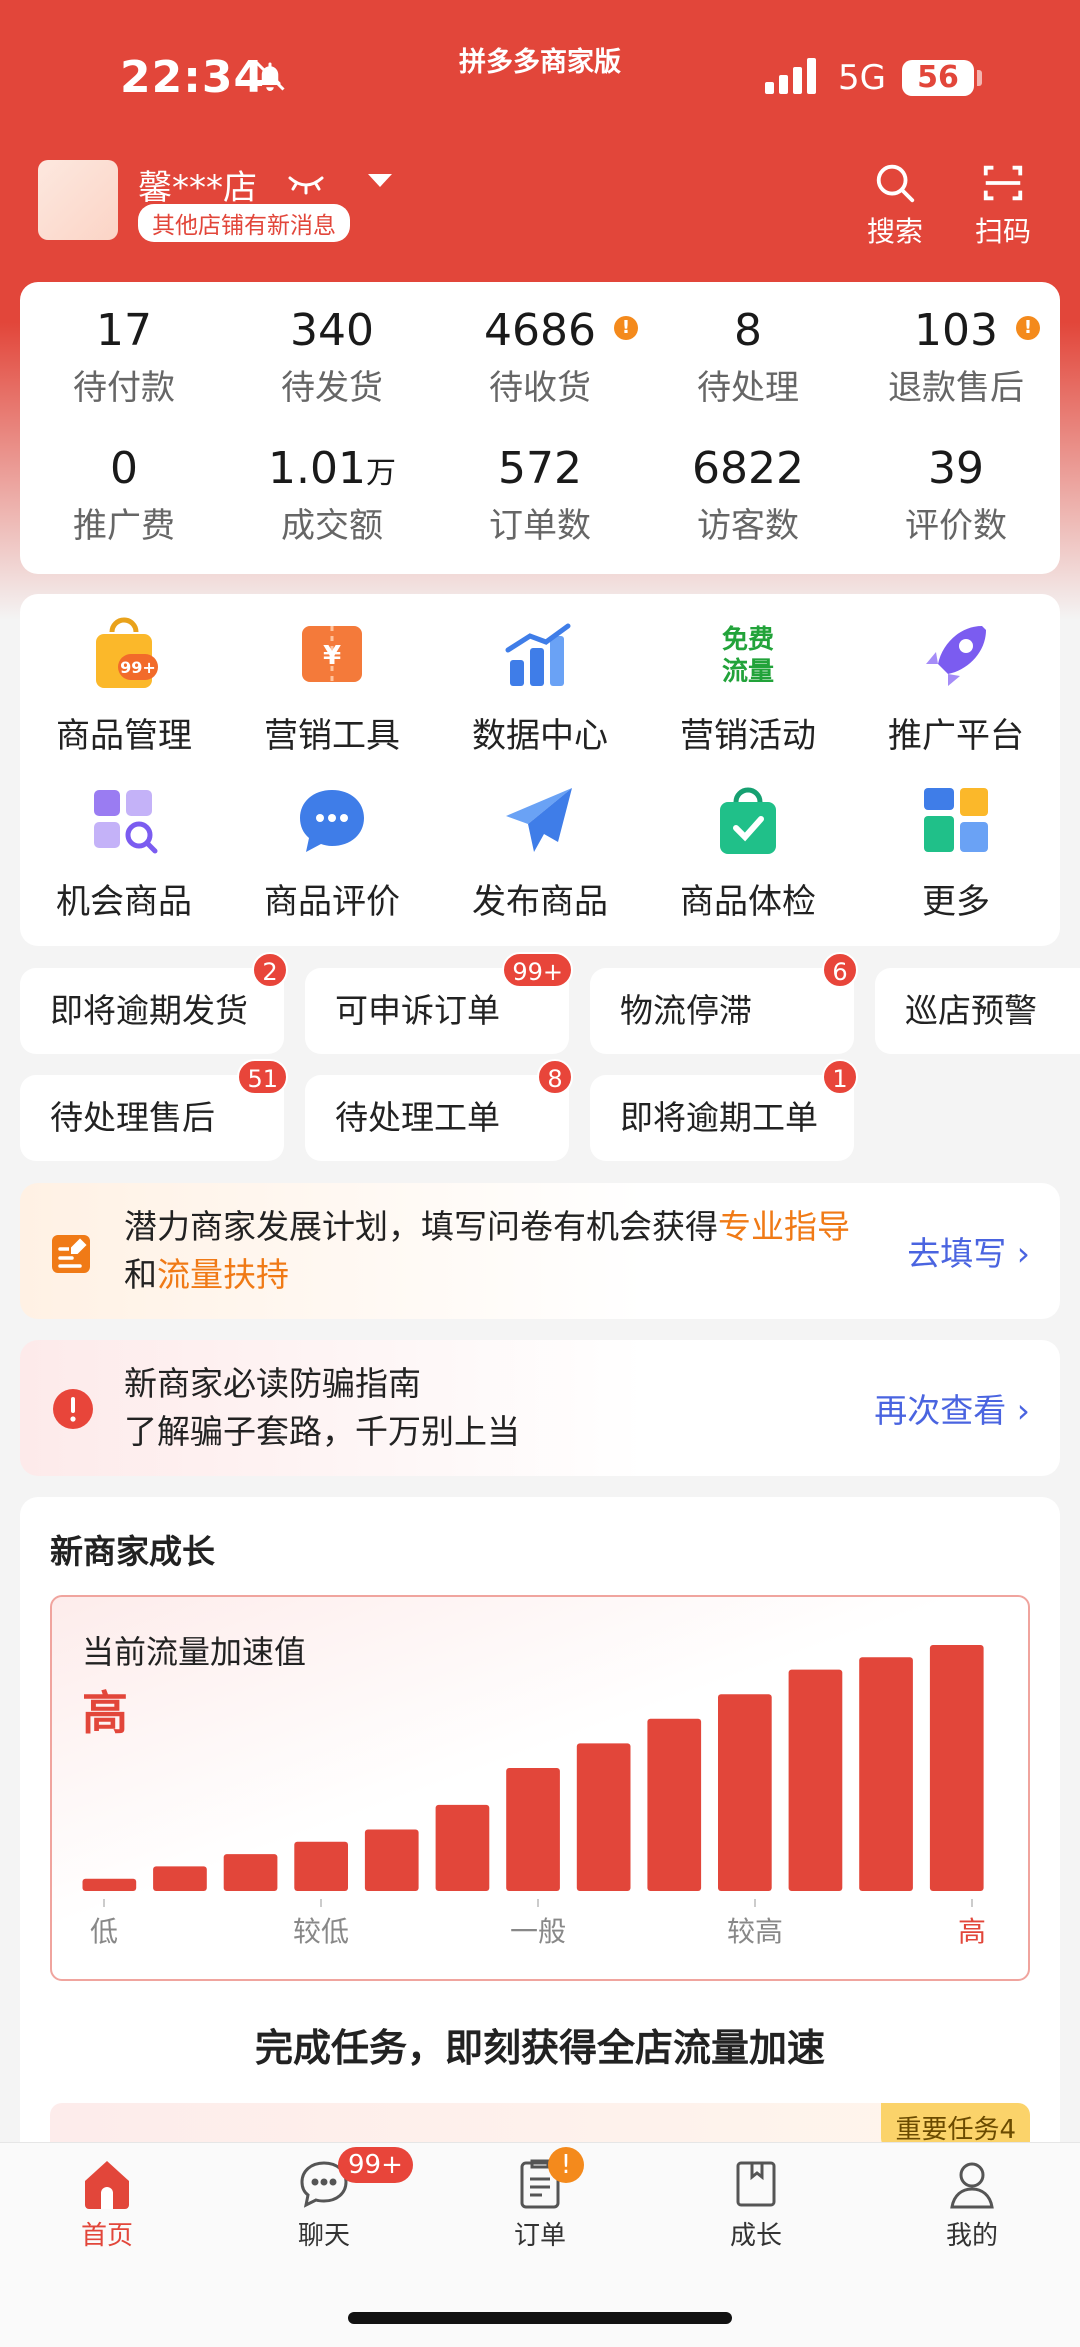  Describe the element at coordinates (956, 355) in the screenshot. I see `stat-refund-aftersale: 103 退款售后!` at that location.